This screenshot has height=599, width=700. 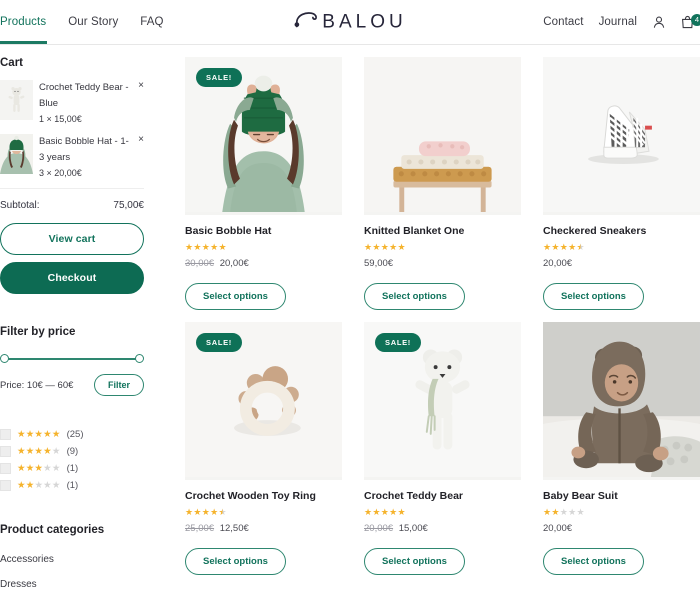 I want to click on product-image-basic-bobble-hat: SALE!, so click(x=263, y=136).